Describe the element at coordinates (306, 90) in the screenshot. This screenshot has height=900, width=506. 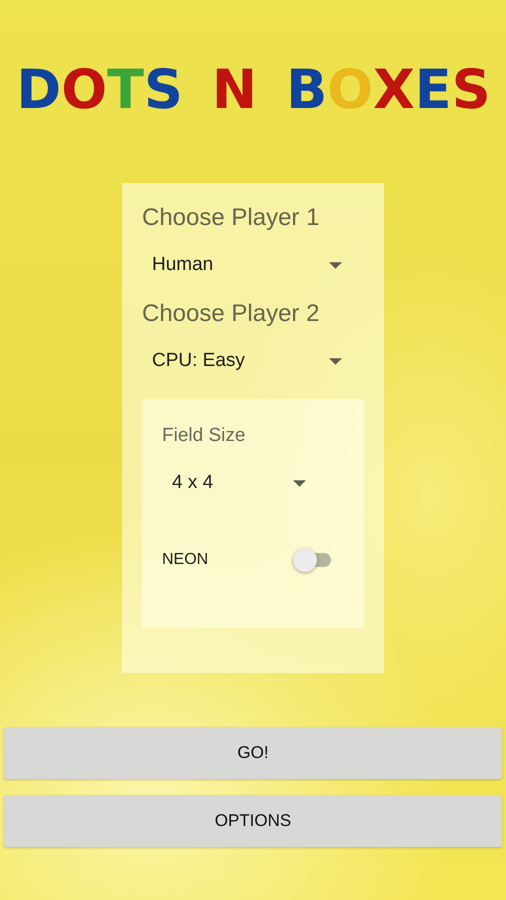
I see `logo-letter: B` at that location.